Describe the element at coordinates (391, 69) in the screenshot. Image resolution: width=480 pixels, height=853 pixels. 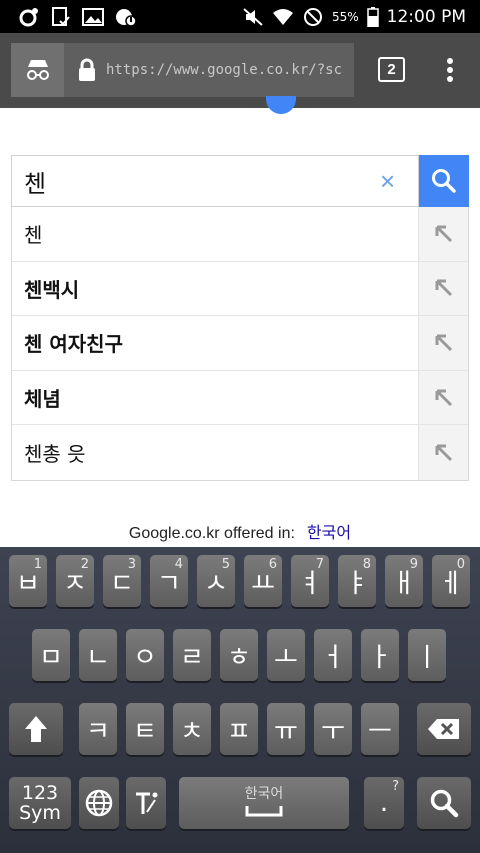
I see `tab-switcher-button: 2` at that location.